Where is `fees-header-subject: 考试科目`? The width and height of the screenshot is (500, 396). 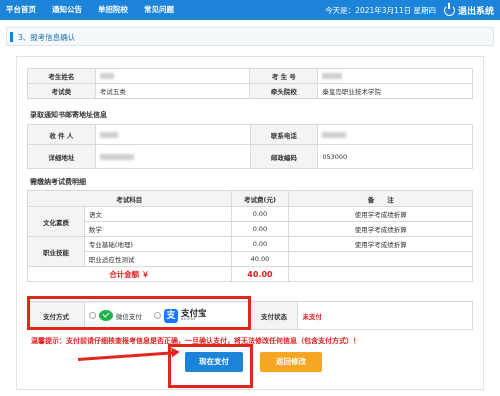 fees-header-subject: 考试科目 is located at coordinates (129, 198).